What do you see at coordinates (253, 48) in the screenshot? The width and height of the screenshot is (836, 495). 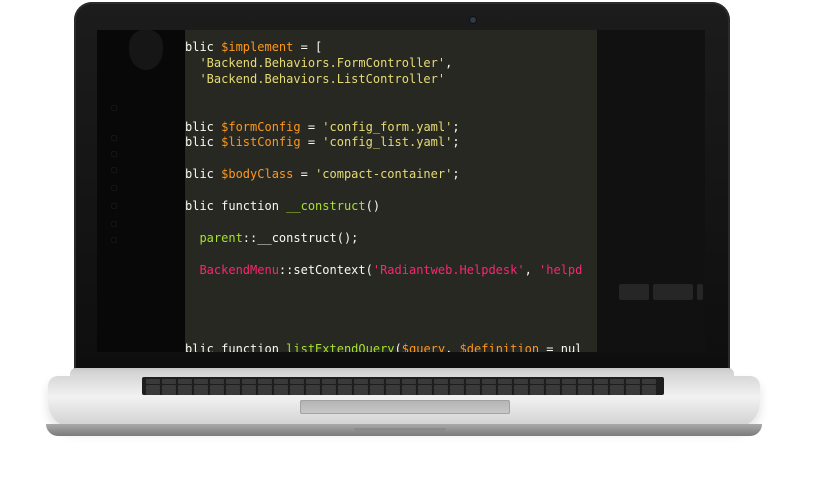 I see `code-line: blic $implement = [` at bounding box center [253, 48].